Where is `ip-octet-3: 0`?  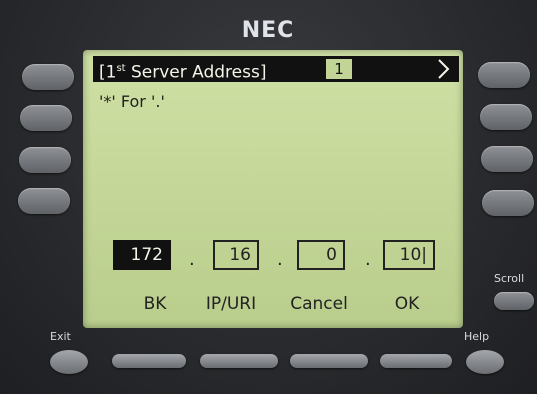
ip-octet-3: 0 is located at coordinates (321, 255).